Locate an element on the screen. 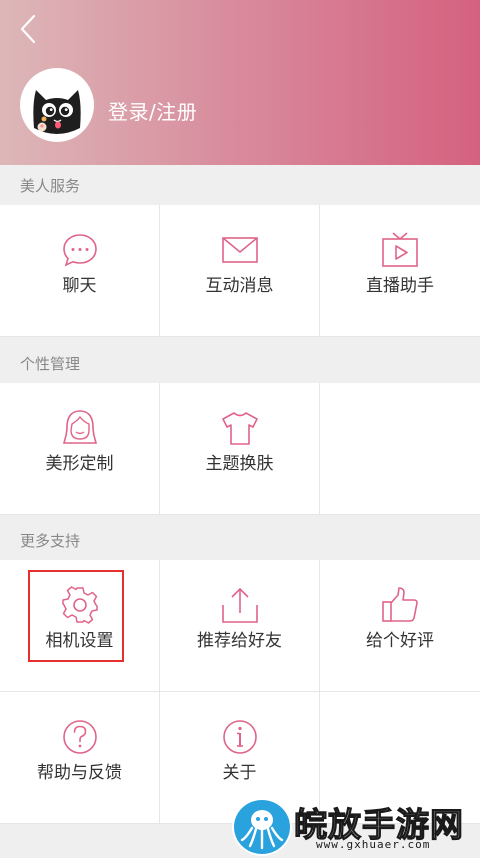  theme-skin-button: 主题换肤 is located at coordinates (240, 449).